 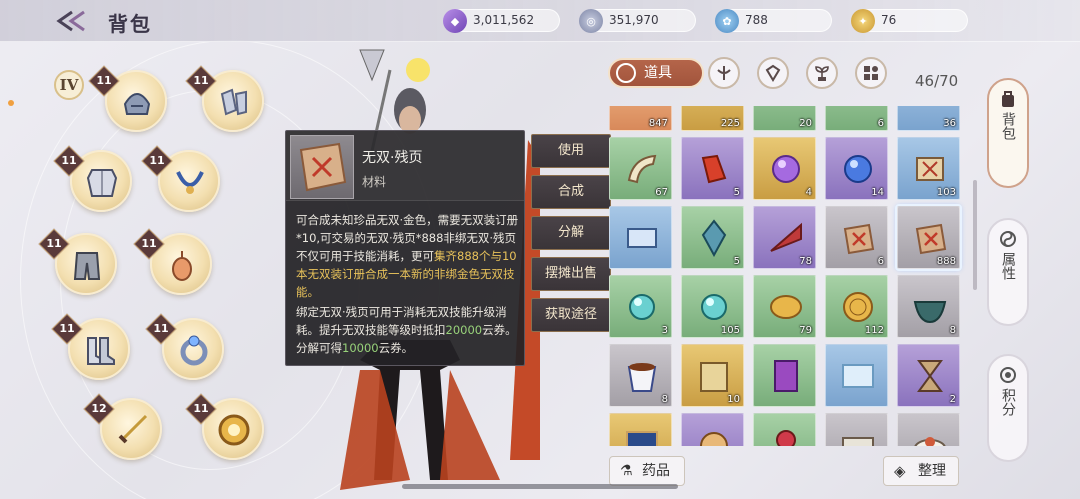 What do you see at coordinates (932, 471) in the screenshot?
I see `sort-label: 整理` at bounding box center [932, 471].